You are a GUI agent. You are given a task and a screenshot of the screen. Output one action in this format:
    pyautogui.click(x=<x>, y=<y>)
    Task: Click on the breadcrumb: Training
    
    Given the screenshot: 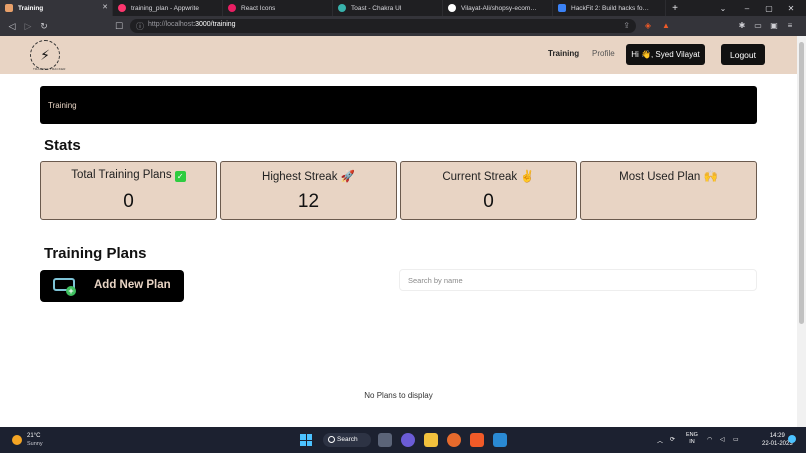 What is the action you would take?
    pyautogui.click(x=398, y=105)
    